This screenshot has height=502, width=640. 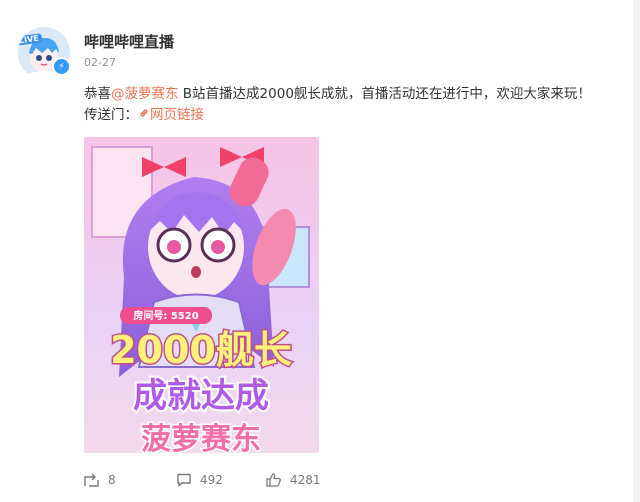 I want to click on like-button: 4281, so click(x=293, y=480).